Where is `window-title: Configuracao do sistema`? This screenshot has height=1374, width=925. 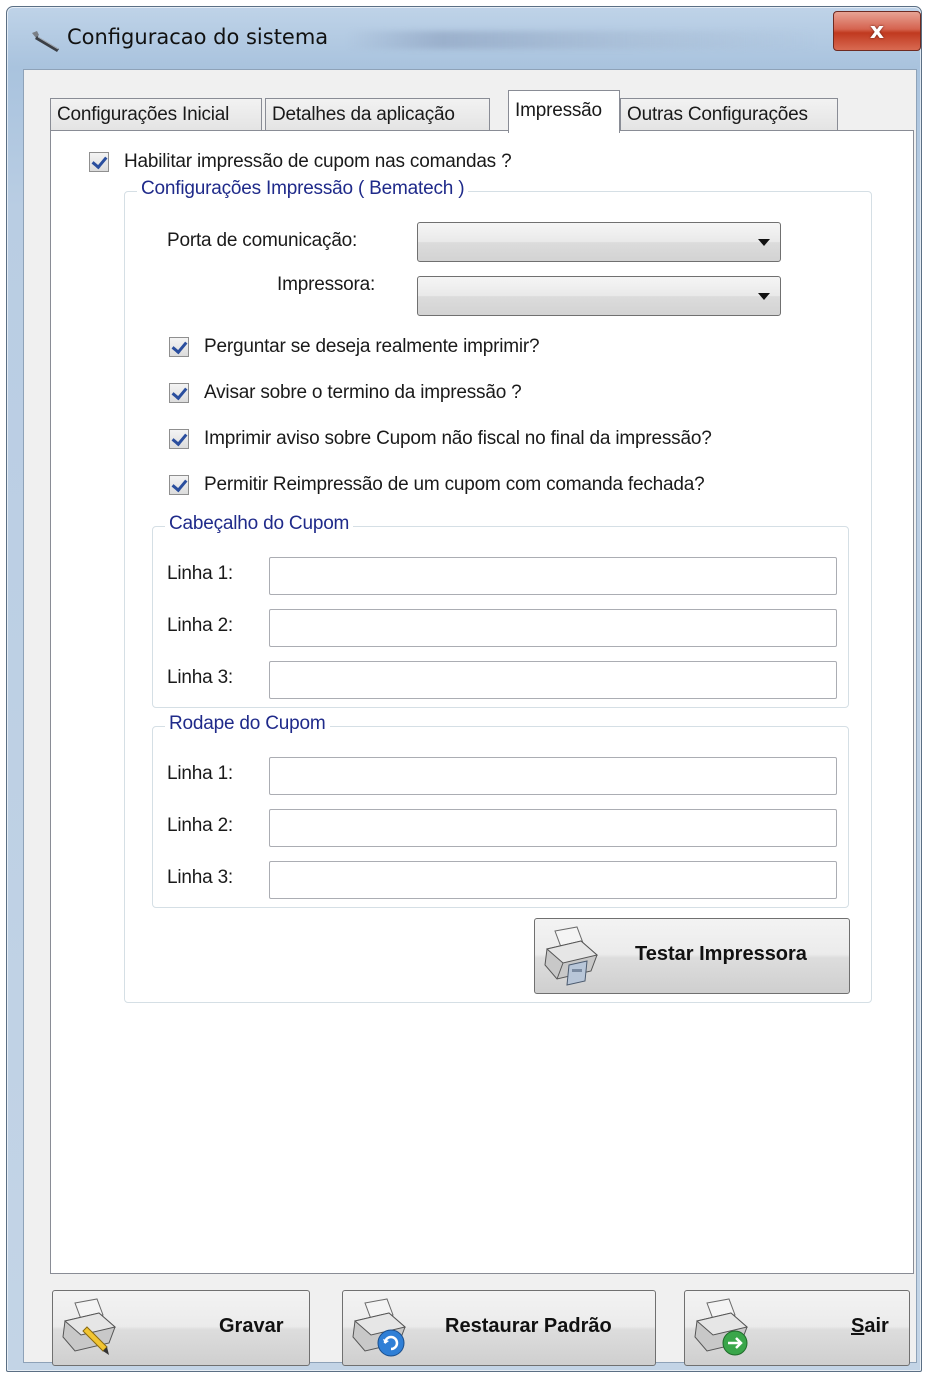
window-title: Configuracao do sistema is located at coordinates (198, 37).